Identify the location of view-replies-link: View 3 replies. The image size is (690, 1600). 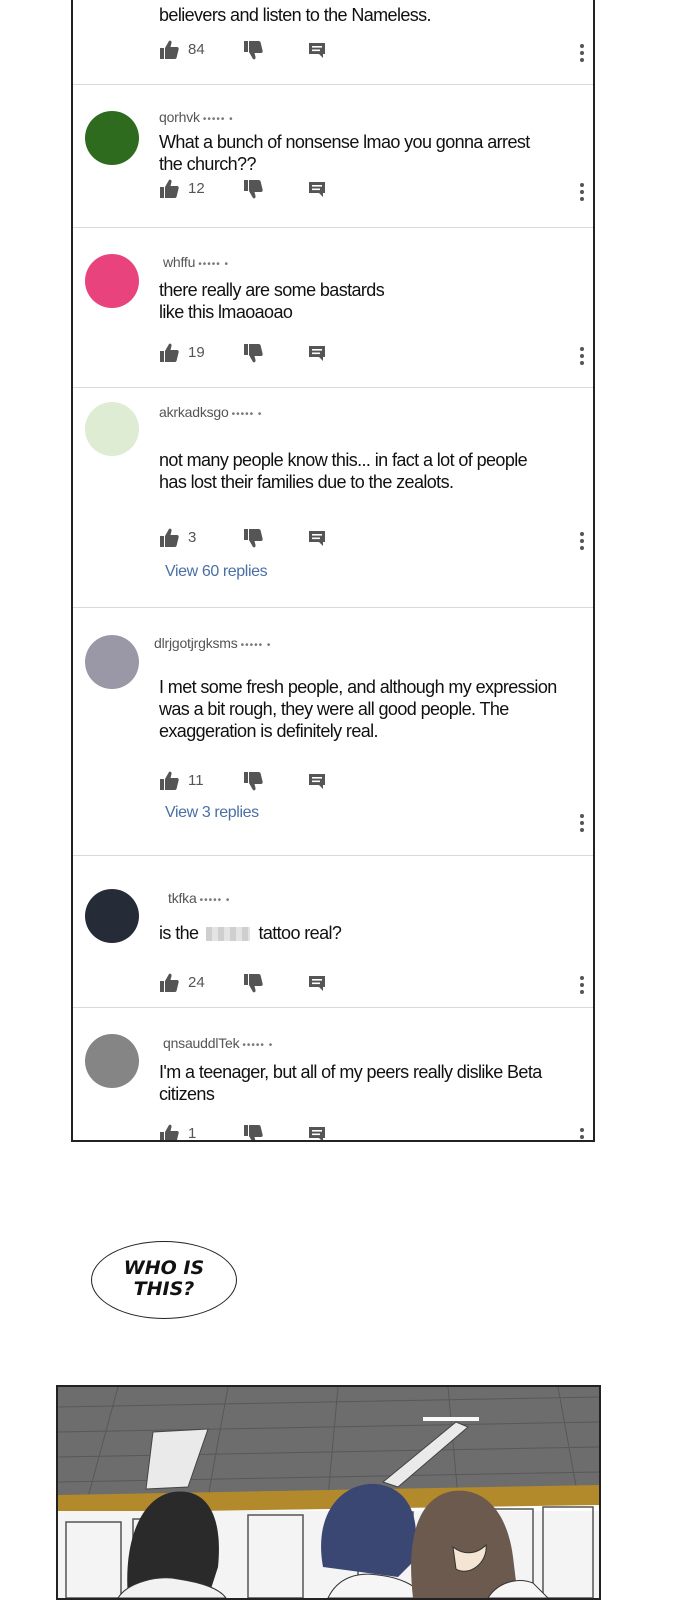
(212, 813).